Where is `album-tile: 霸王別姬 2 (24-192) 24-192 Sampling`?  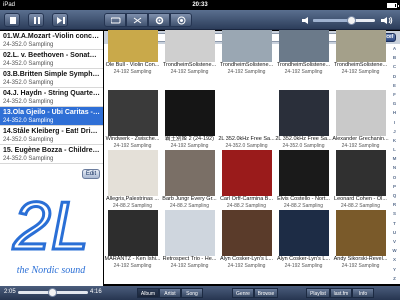
album-tile: 霸王別姬 2 (24-192) 24-192 Sampling is located at coordinates (189, 119).